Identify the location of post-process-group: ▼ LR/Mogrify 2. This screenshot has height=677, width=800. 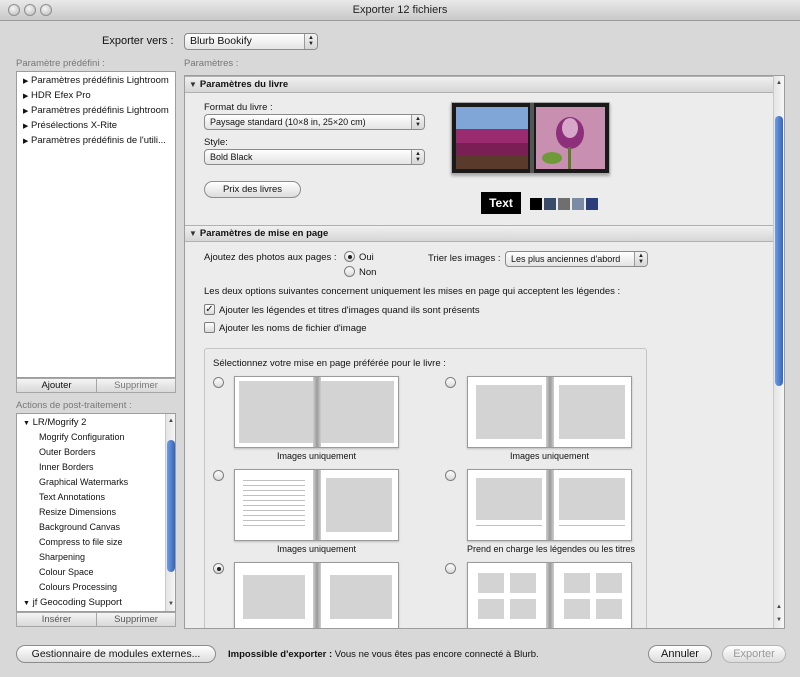
(54, 422).